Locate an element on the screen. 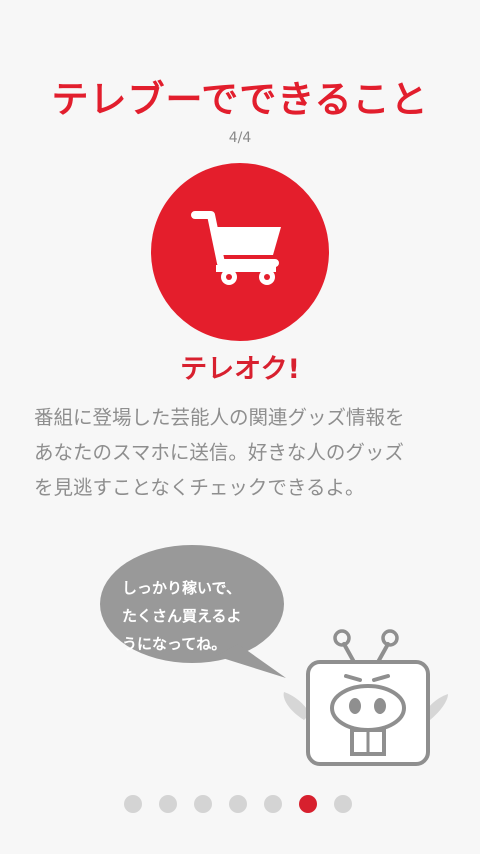 The width and height of the screenshot is (480, 854). hippo-mascot-icon is located at coordinates (365, 697).